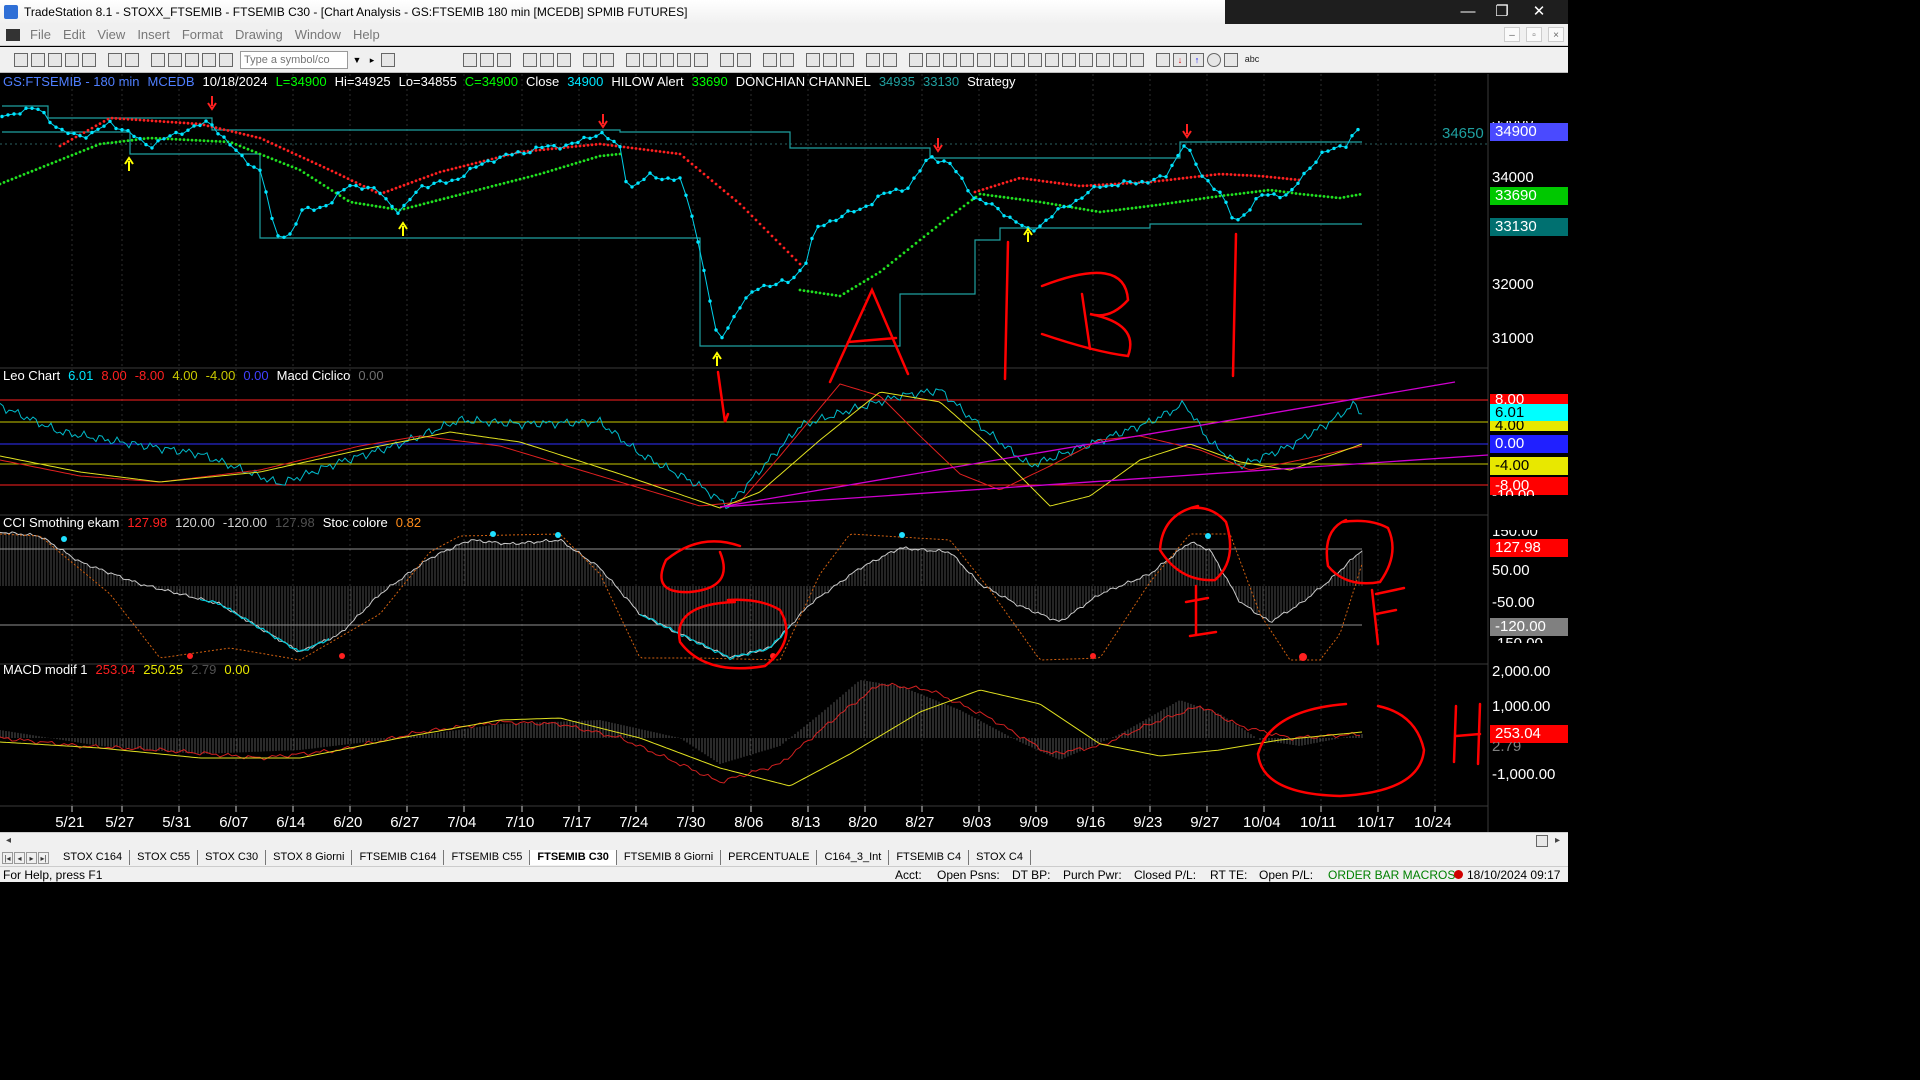 The image size is (1920, 1080). I want to click on curve-icon, so click(1163, 59).